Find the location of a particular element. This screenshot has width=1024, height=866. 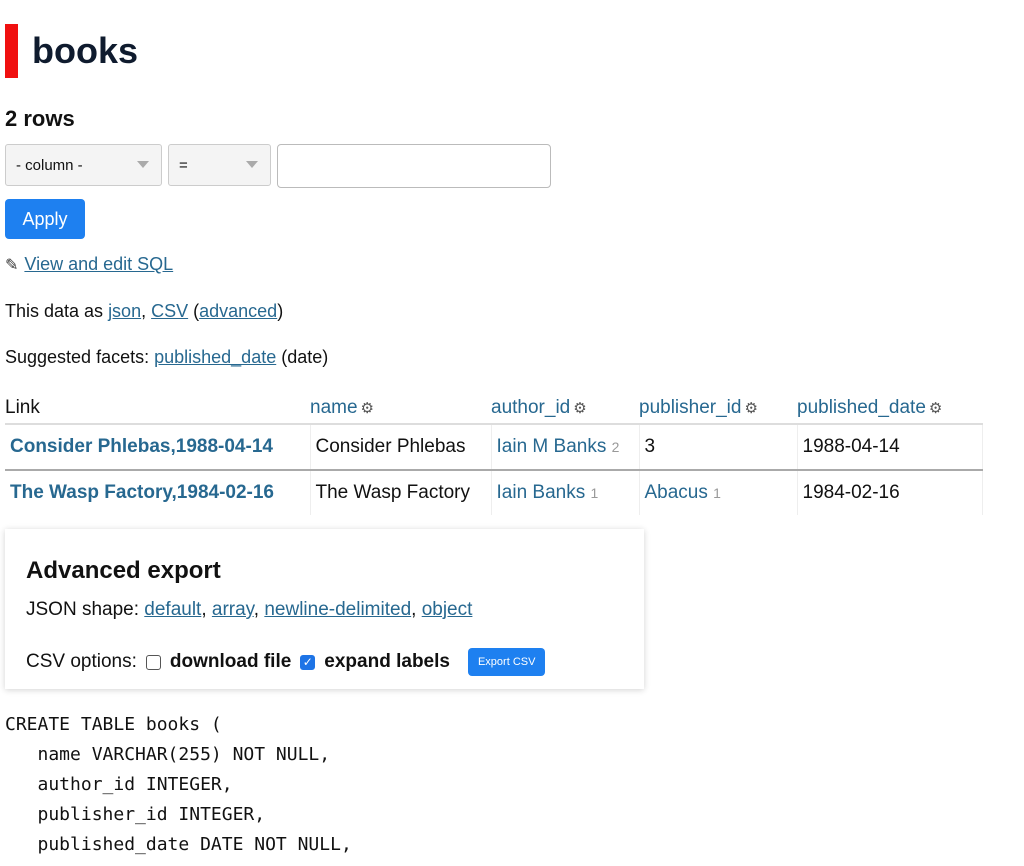

json-link: json is located at coordinates (124, 311).